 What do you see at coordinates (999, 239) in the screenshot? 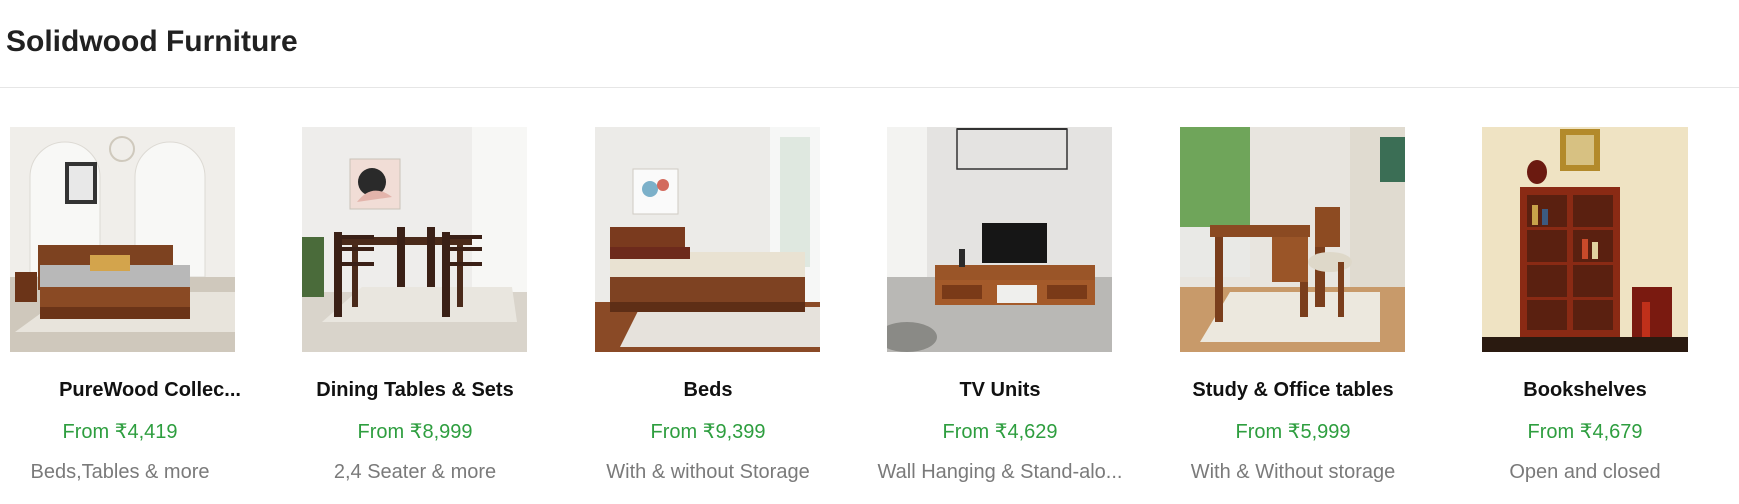
I see `tv-unit-image` at bounding box center [999, 239].